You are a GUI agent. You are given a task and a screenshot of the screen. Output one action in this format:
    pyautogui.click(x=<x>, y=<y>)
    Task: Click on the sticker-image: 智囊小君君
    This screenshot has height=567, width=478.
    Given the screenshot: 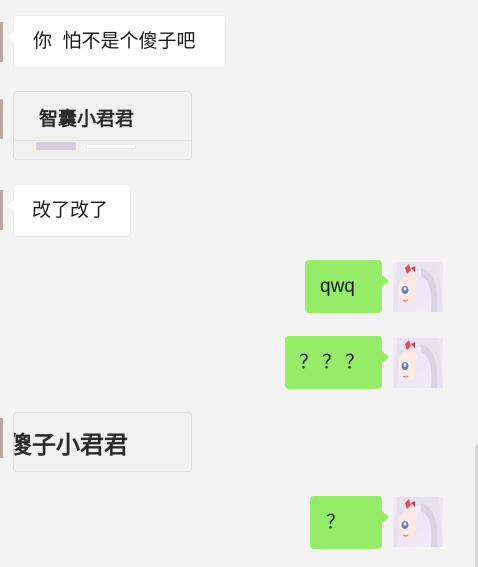 What is the action you would take?
    pyautogui.click(x=102, y=125)
    